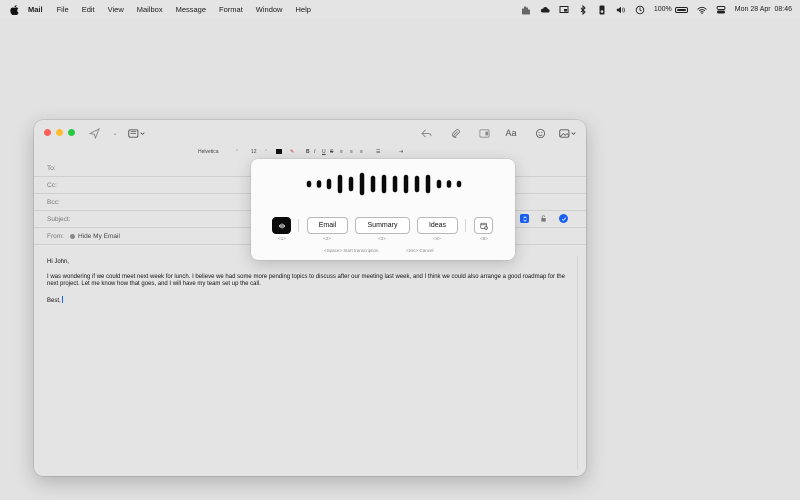  I want to click on format-bar: Helvetica ⌃ 12 ⌃ ✎ B I U S ≡ ≡ ≡ ☰ ⇥, so click(310, 153).